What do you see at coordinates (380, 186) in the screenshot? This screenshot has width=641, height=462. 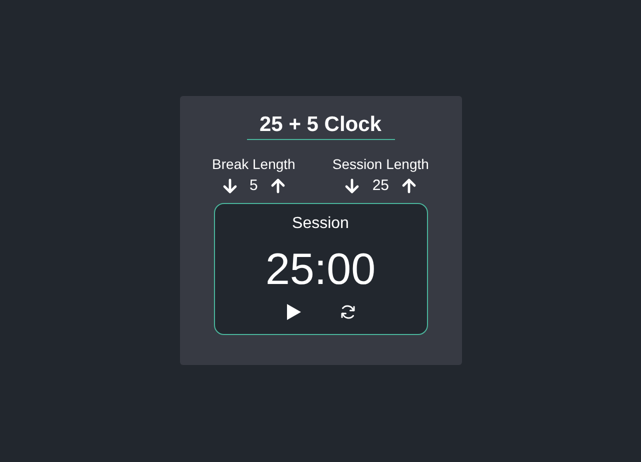 I see `length-value: 25` at bounding box center [380, 186].